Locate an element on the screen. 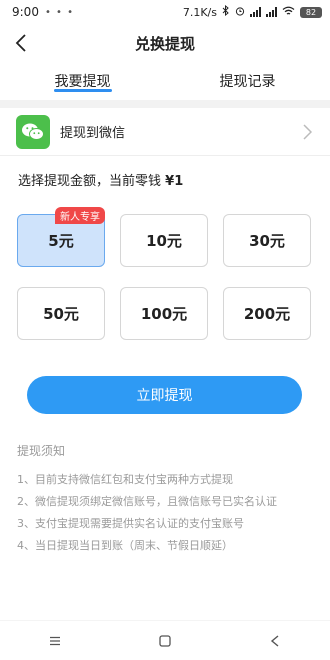  status-right: 7.1K/s 82 is located at coordinates (252, 11).